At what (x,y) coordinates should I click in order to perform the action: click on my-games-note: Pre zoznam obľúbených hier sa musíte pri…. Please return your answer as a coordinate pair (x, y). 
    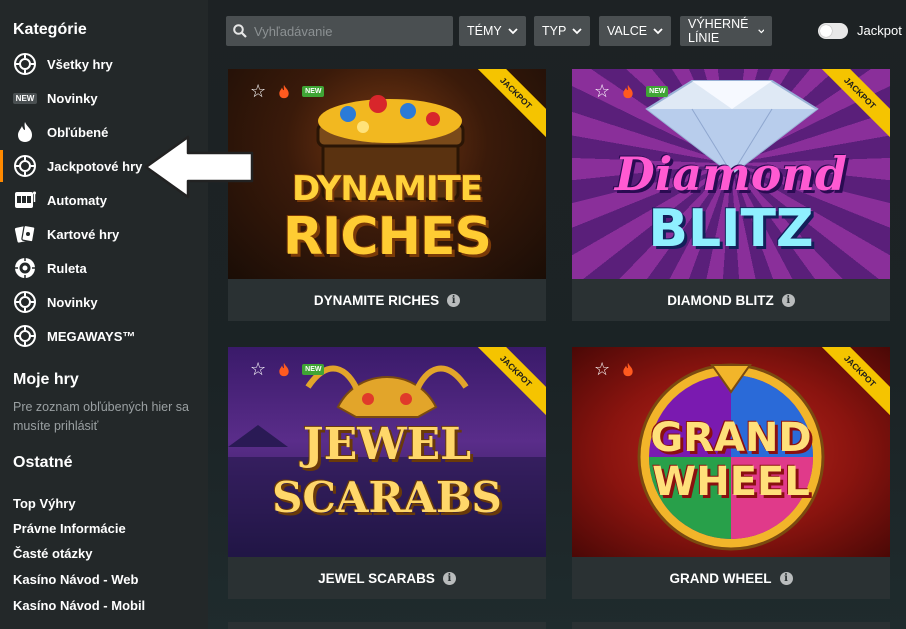
    Looking at the image, I should click on (101, 416).